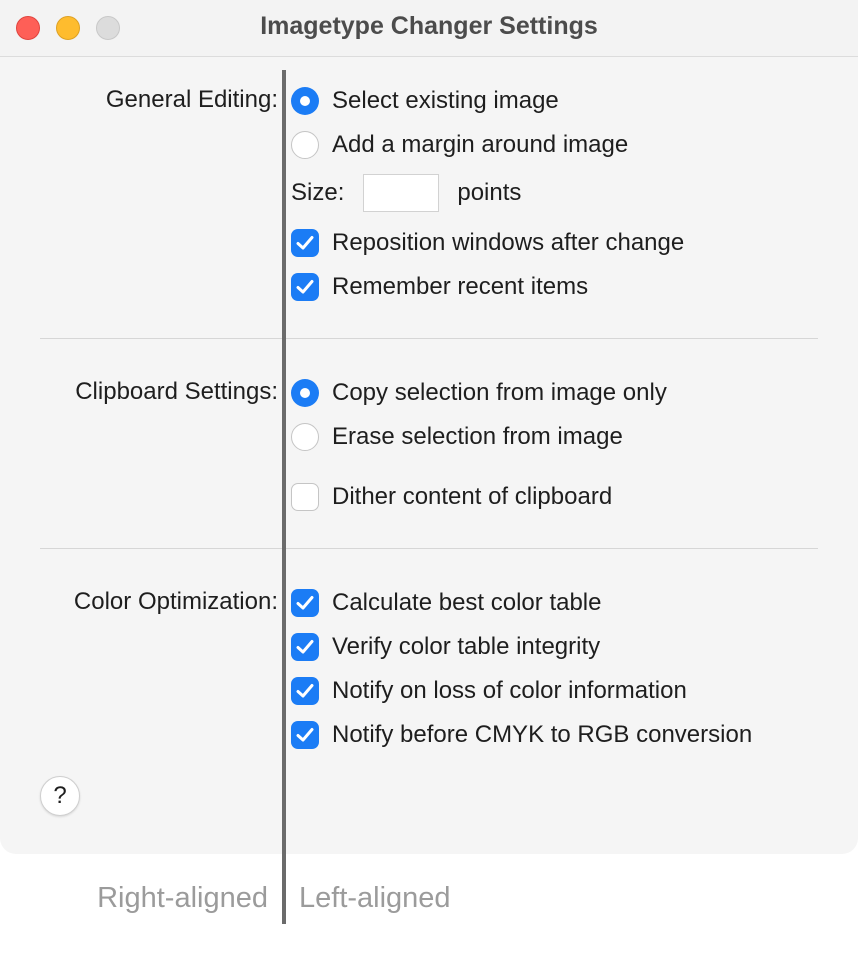 This screenshot has width=858, height=960. What do you see at coordinates (182, 898) in the screenshot?
I see `right-aligned-caption: Right-aligned` at bounding box center [182, 898].